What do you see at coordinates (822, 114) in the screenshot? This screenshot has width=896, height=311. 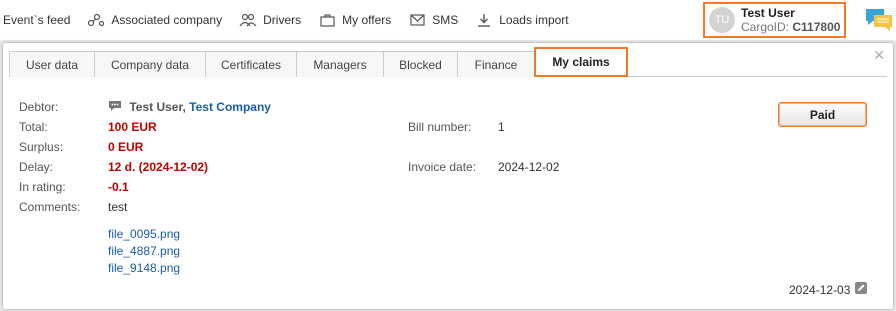 I see `paid-button: Paid` at bounding box center [822, 114].